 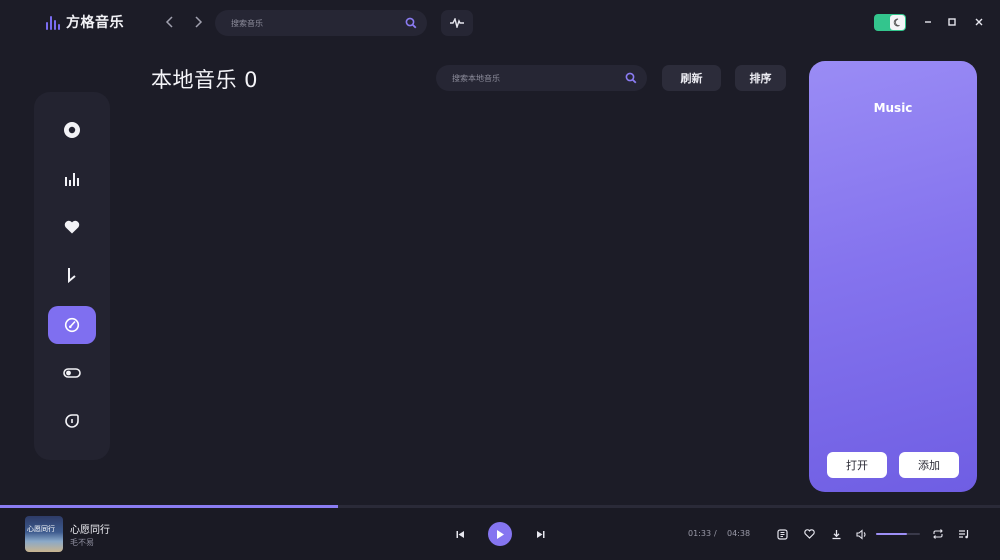 What do you see at coordinates (897, 22) in the screenshot?
I see `moon-icon` at bounding box center [897, 22].